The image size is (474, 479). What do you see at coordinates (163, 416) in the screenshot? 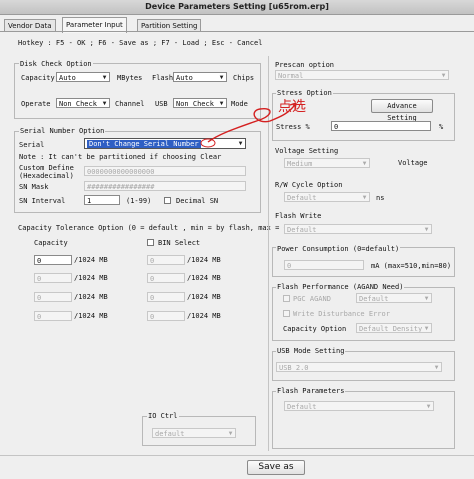
I see `io-ctrl-title: IO Ctrl` at bounding box center [163, 416].